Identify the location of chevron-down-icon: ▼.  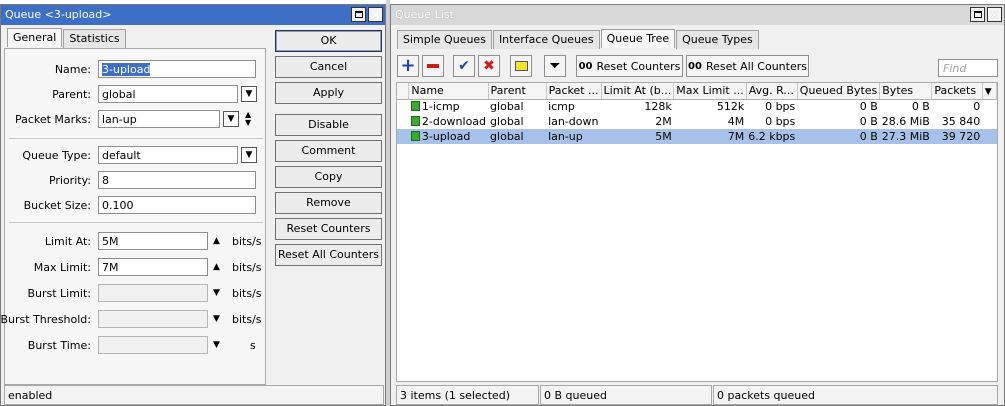
(988, 92).